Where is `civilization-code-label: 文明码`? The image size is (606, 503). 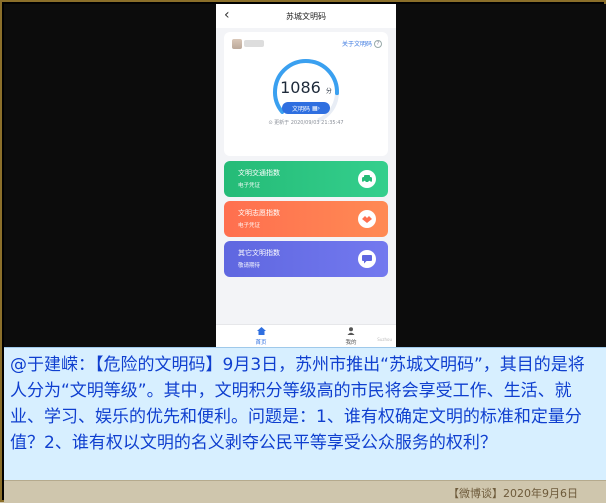
civilization-code-label: 文明码 is located at coordinates (300, 109).